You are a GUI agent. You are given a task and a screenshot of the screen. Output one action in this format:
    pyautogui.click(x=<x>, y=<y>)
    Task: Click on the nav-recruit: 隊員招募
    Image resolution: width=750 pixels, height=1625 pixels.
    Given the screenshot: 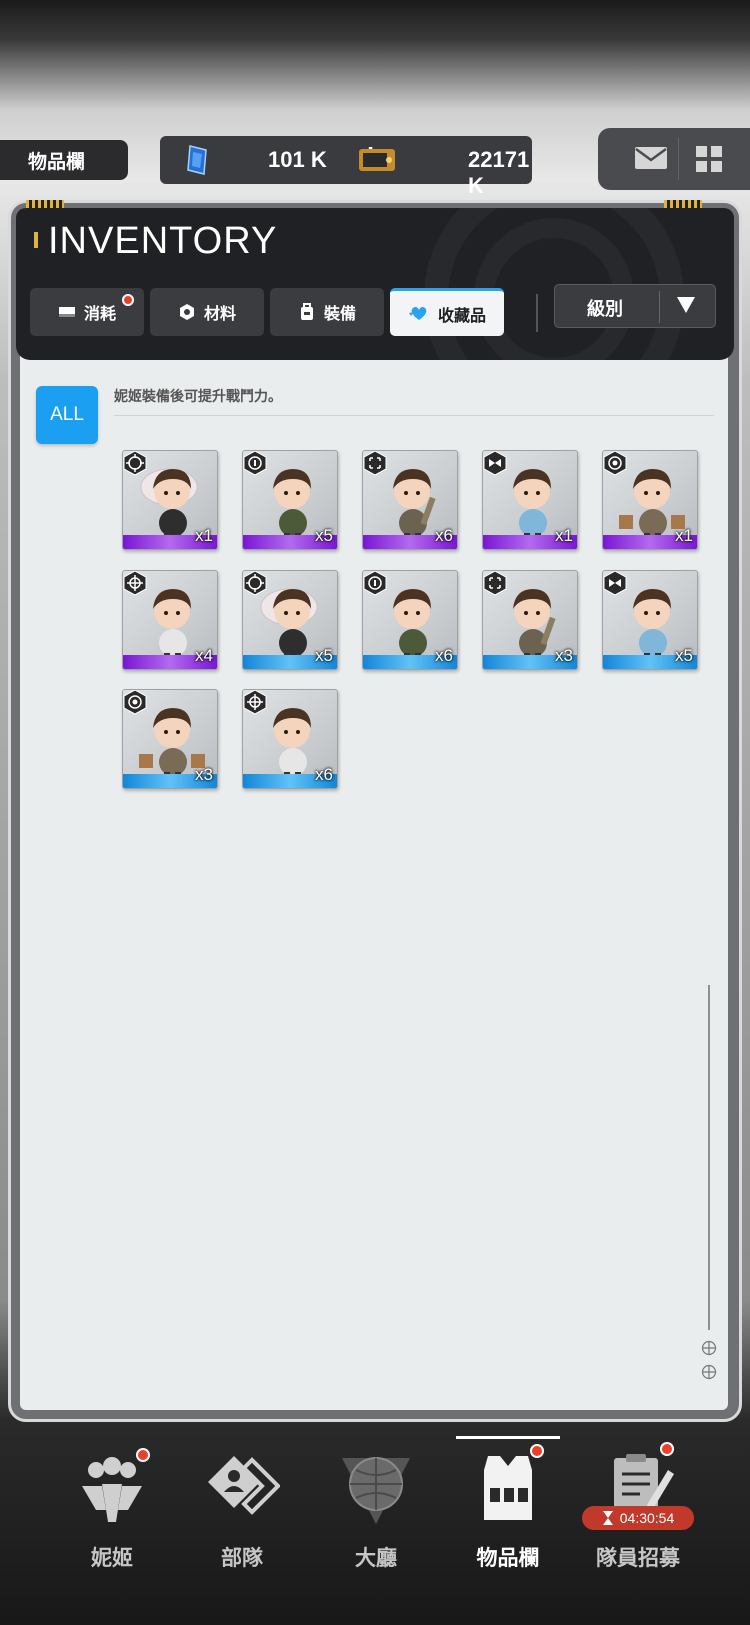 What is the action you would take?
    pyautogui.click(x=638, y=1505)
    